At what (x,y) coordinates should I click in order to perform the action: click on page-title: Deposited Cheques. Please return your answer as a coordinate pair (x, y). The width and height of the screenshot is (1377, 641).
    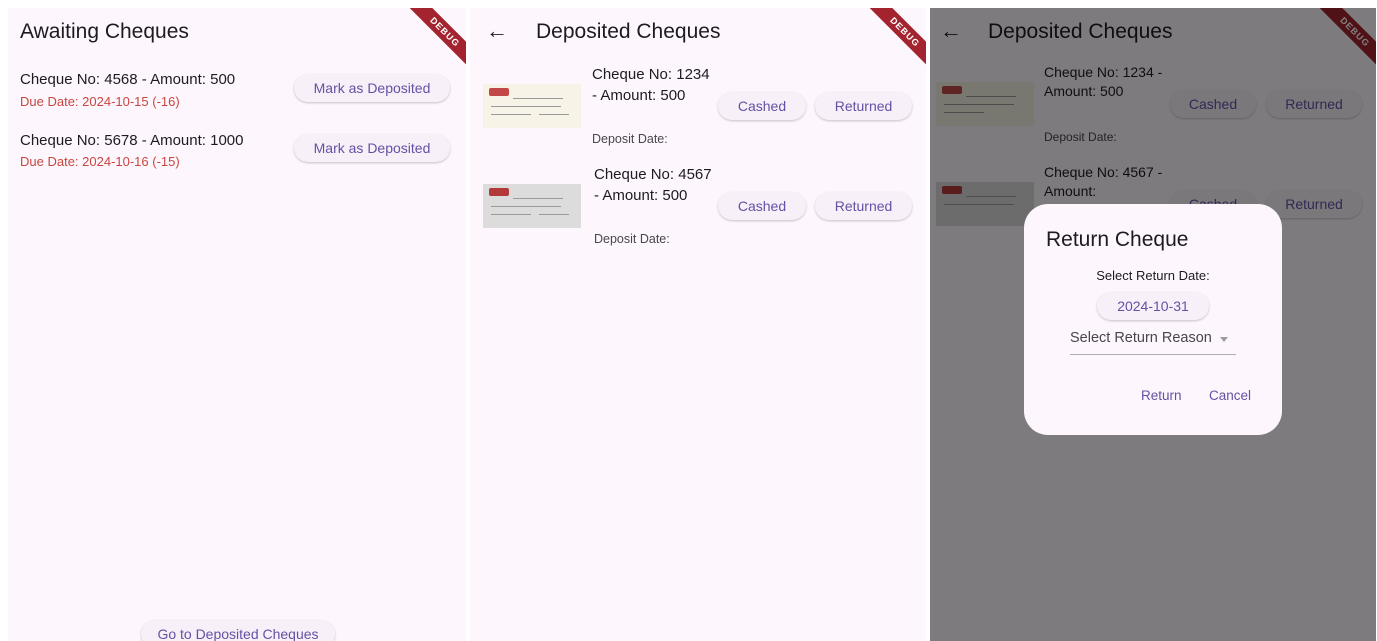
    Looking at the image, I should click on (628, 31).